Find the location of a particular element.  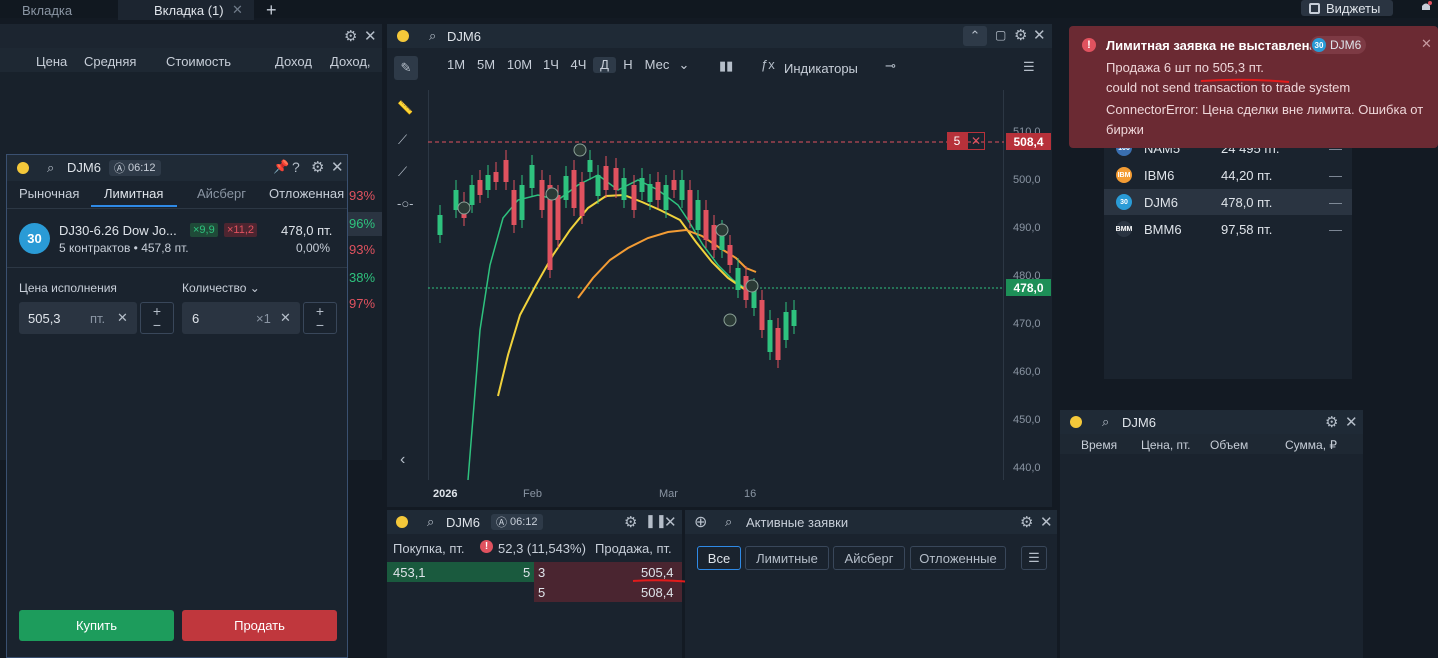

qty-input: 6 ×1 ✕ is located at coordinates (241, 318).